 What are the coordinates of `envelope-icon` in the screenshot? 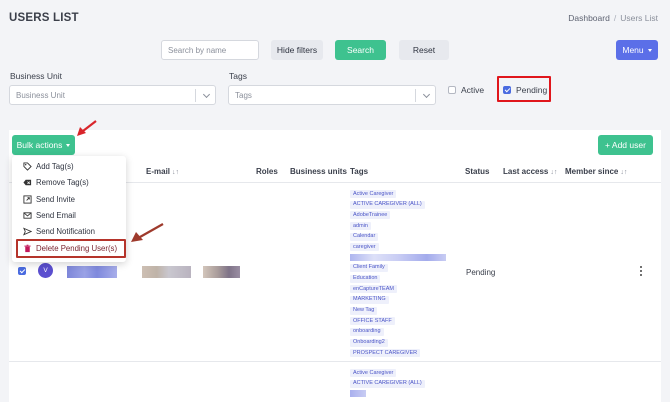 It's located at (27, 215).